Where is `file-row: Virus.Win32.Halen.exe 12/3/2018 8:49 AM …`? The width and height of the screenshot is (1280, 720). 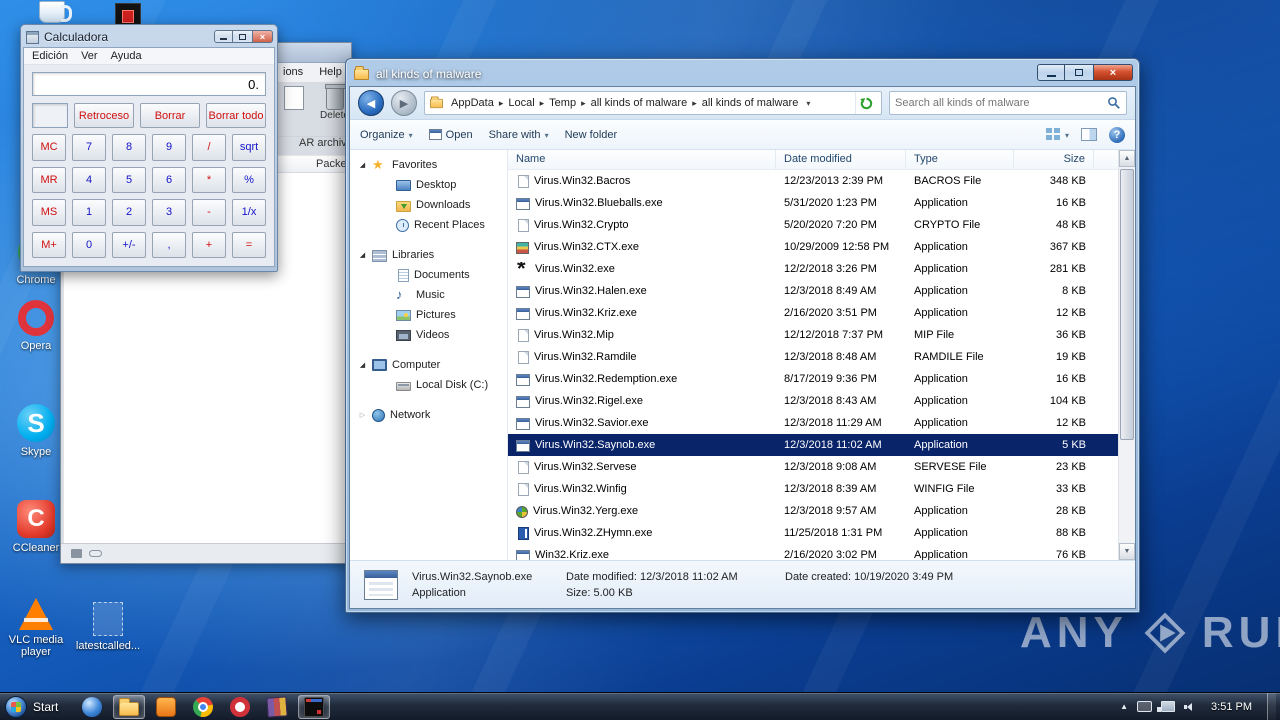 file-row: Virus.Win32.Halen.exe 12/3/2018 8:49 AM … is located at coordinates (813, 291).